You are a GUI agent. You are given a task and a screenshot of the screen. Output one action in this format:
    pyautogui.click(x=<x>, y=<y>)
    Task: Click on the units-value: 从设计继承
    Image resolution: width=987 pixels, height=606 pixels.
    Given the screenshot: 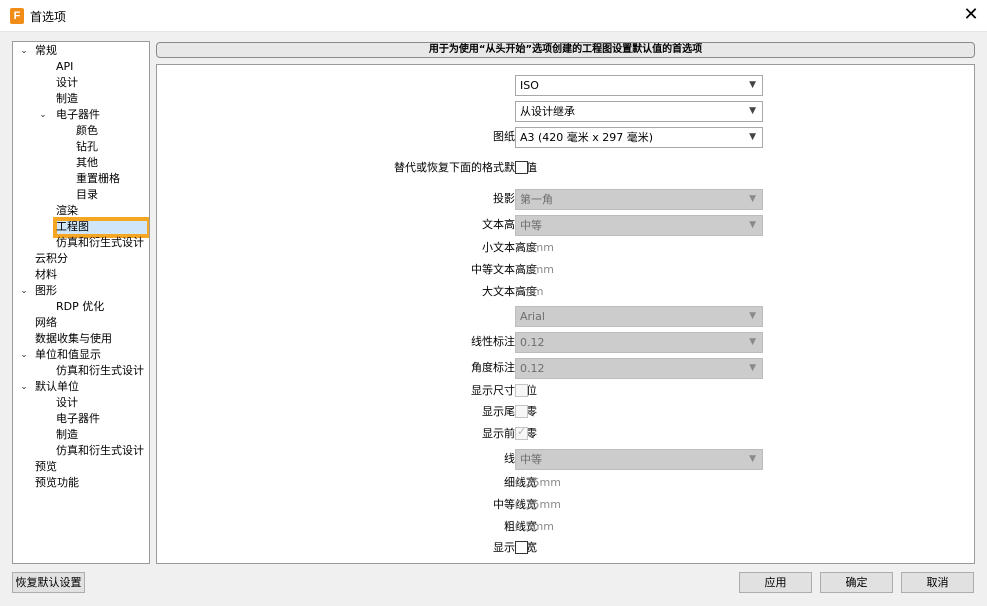 What is the action you would take?
    pyautogui.click(x=547, y=111)
    